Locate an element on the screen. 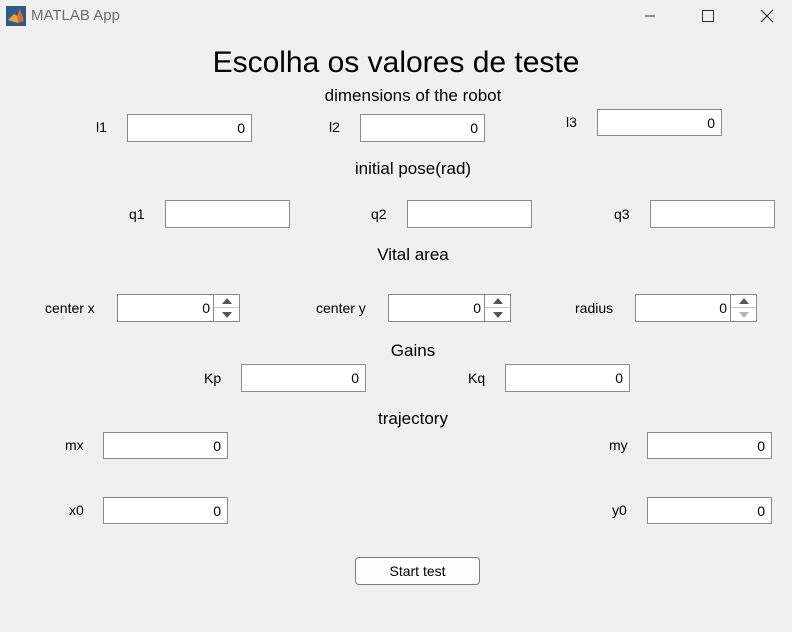 This screenshot has width=792, height=632. x0-field is located at coordinates (165, 510).